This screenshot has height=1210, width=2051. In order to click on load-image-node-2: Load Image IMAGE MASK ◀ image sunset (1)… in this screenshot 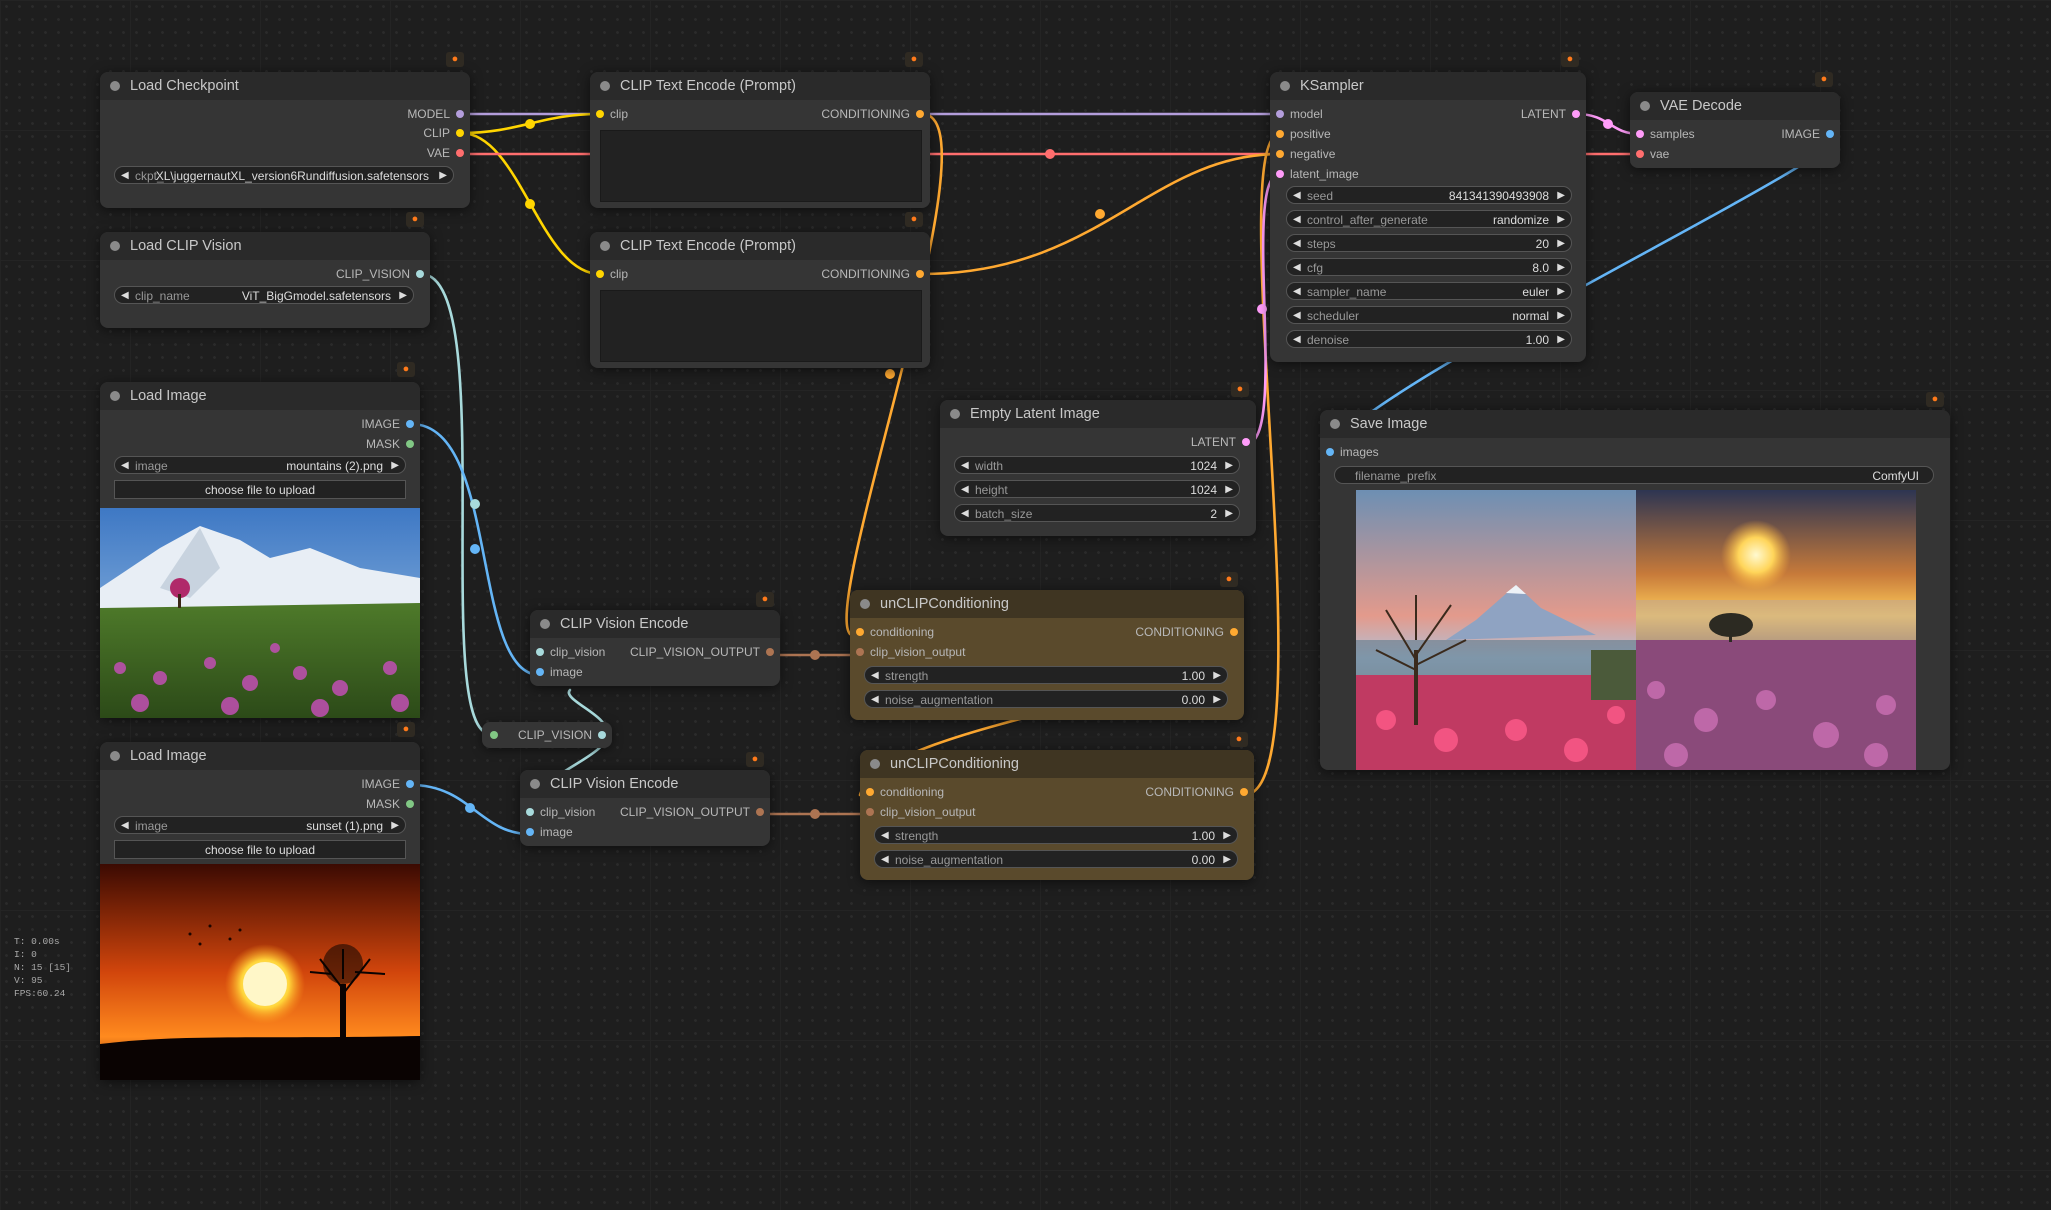, I will do `click(260, 911)`.